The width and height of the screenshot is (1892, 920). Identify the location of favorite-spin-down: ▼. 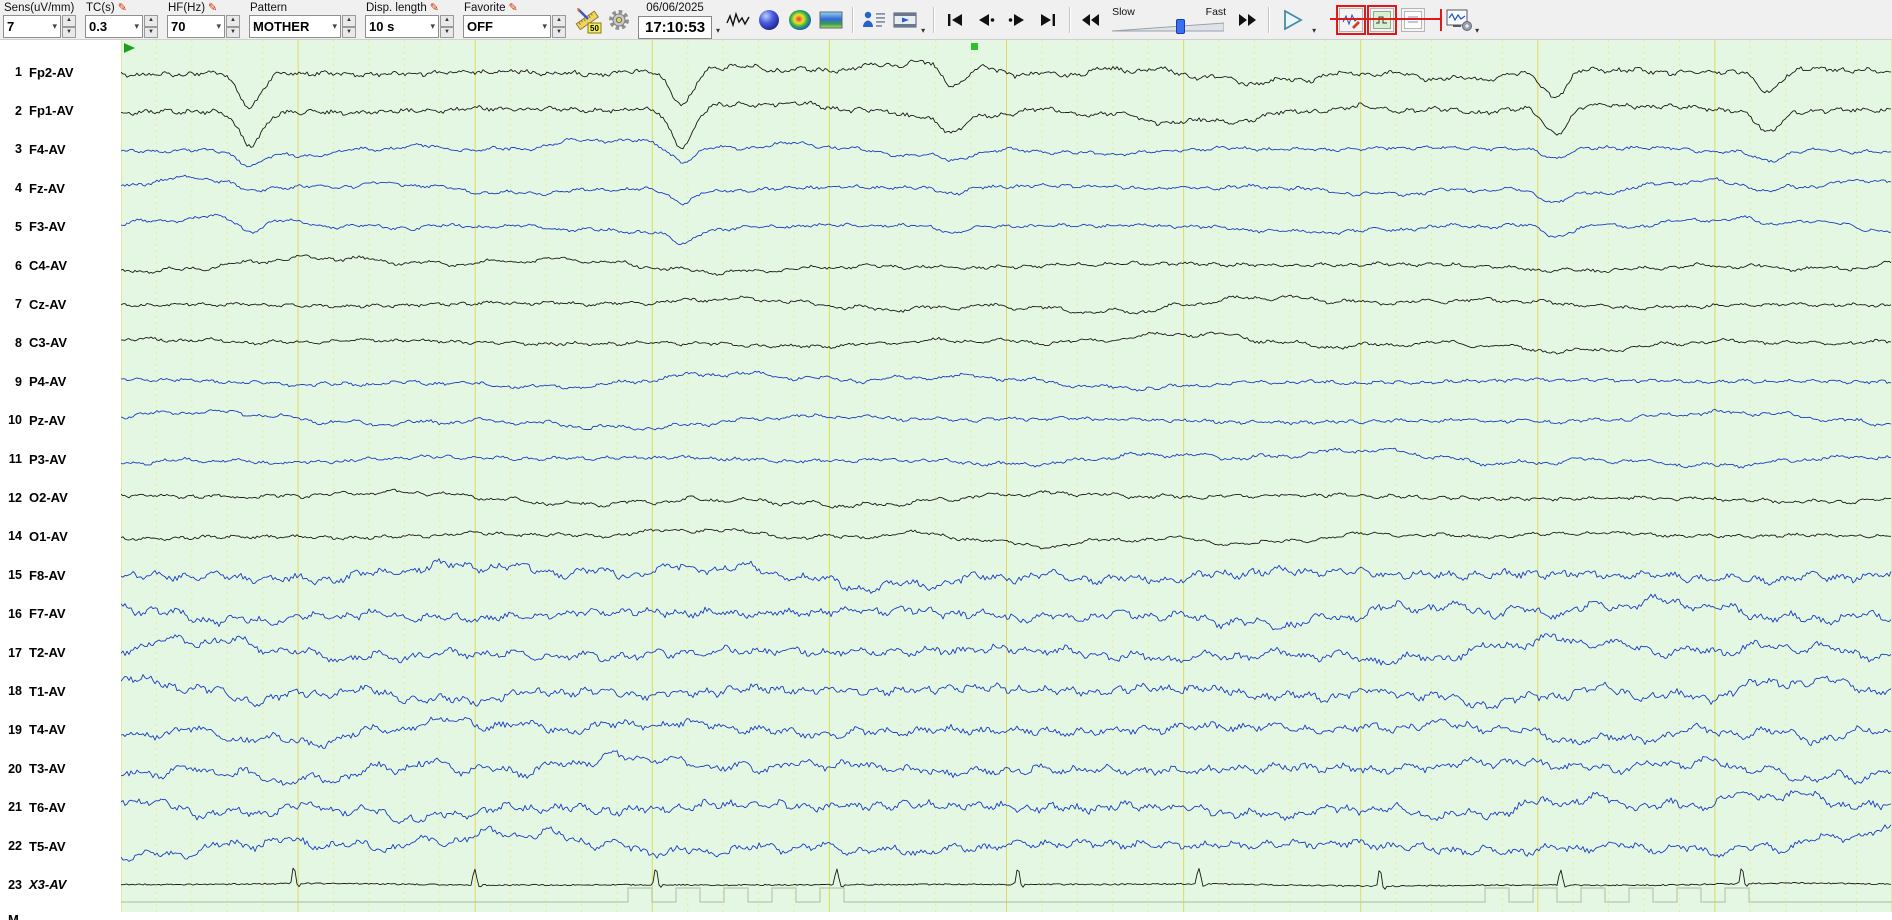
(559, 32).